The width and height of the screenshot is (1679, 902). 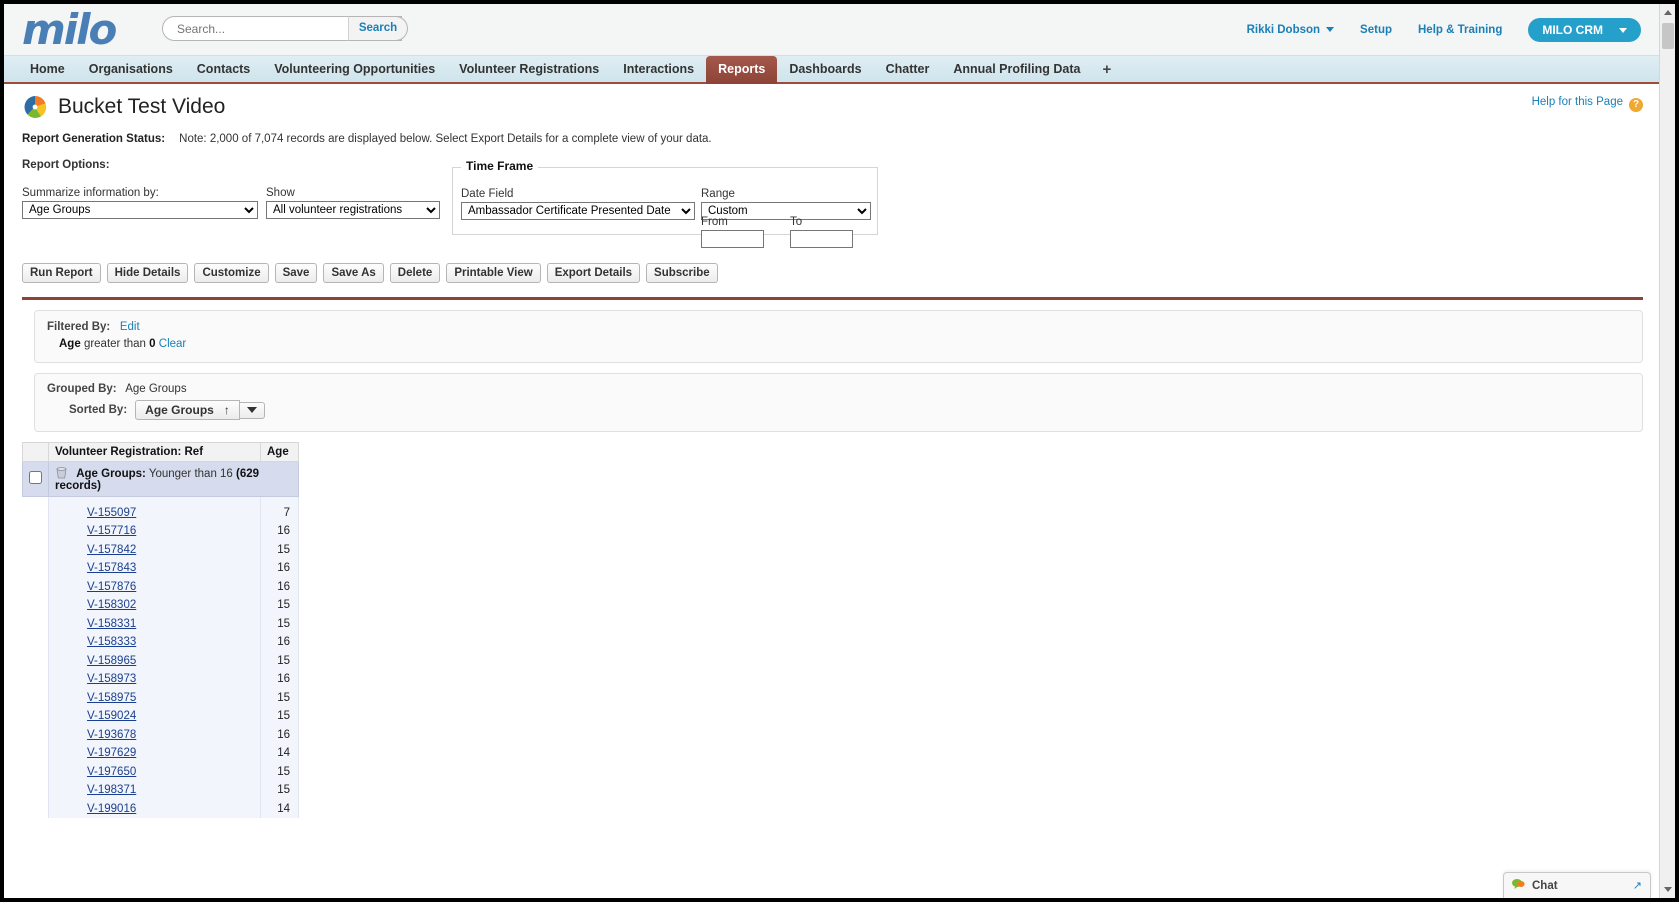 What do you see at coordinates (529, 70) in the screenshot?
I see `tab-volunteer-registrations: Volunteer Registrations` at bounding box center [529, 70].